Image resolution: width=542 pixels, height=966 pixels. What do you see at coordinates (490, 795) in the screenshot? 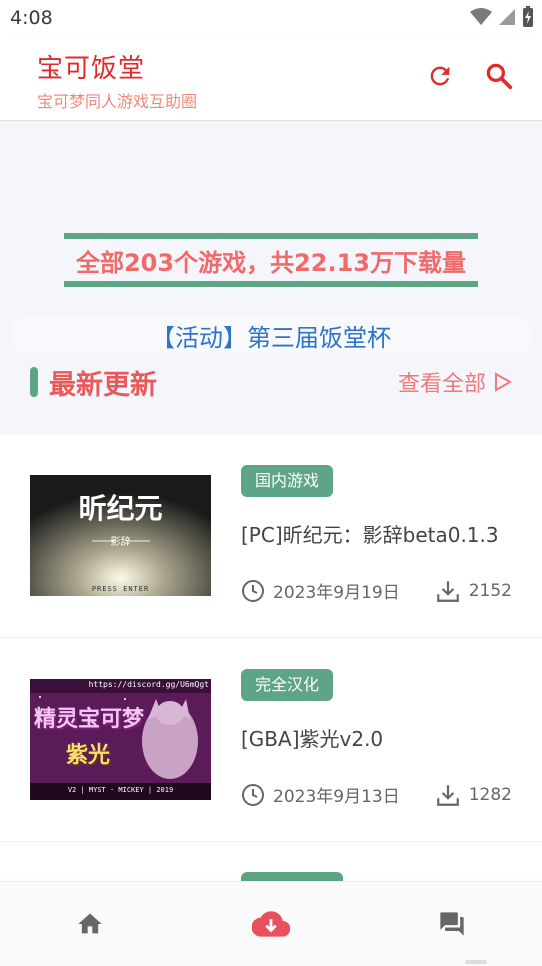
I see `game-downloads-count: 1282` at bounding box center [490, 795].